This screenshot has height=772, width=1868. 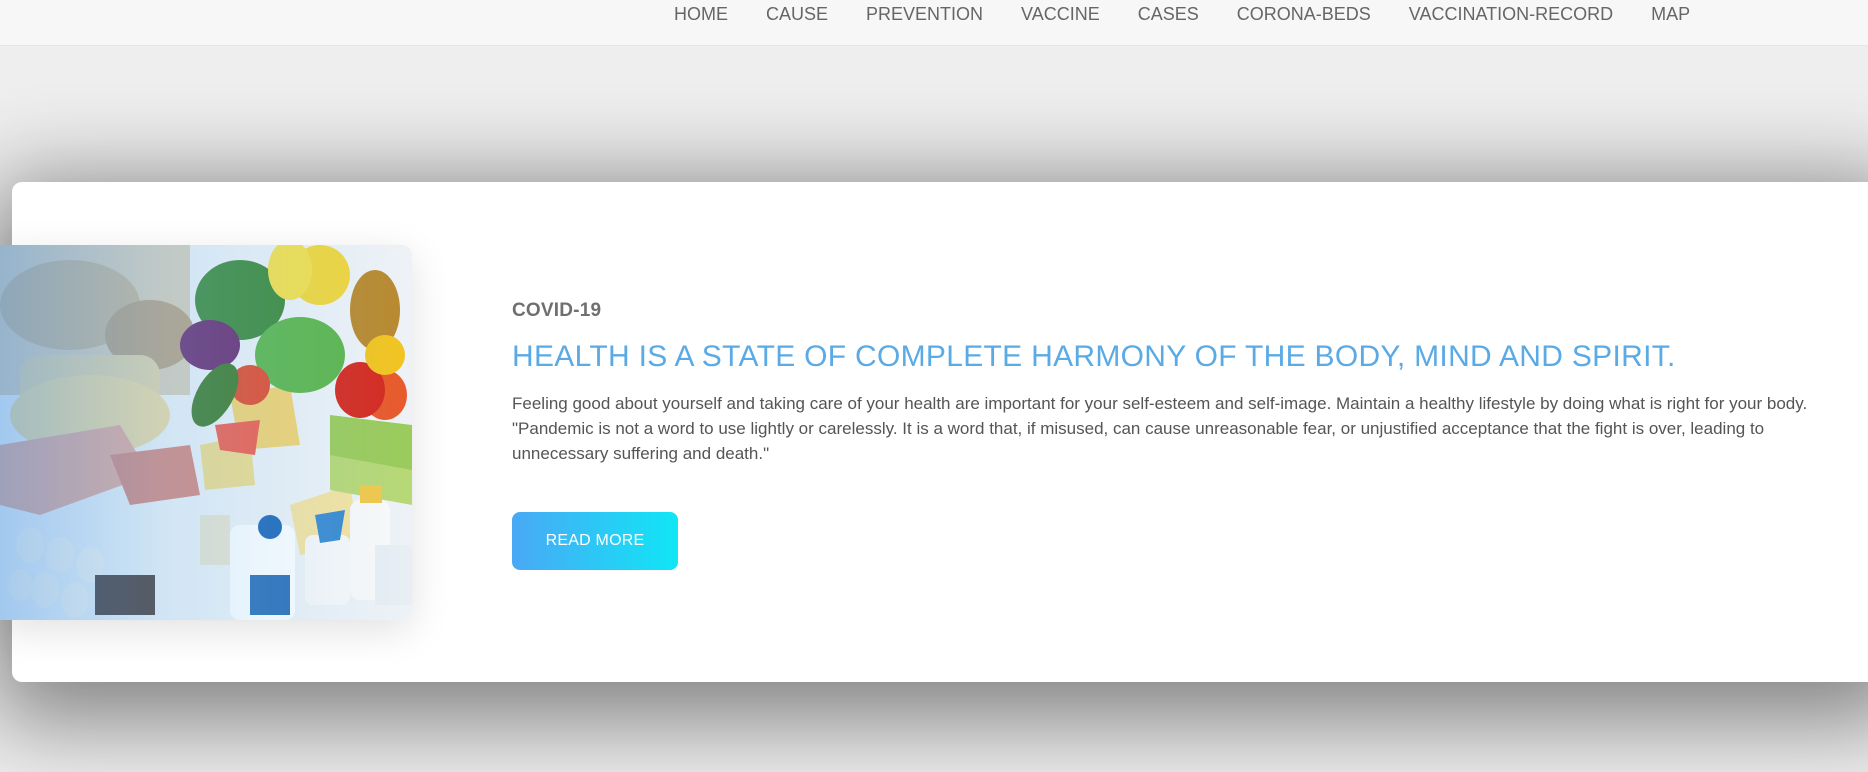 I want to click on nav-item-vaccination-record: VACCINATION-RECORD, so click(x=1511, y=14).